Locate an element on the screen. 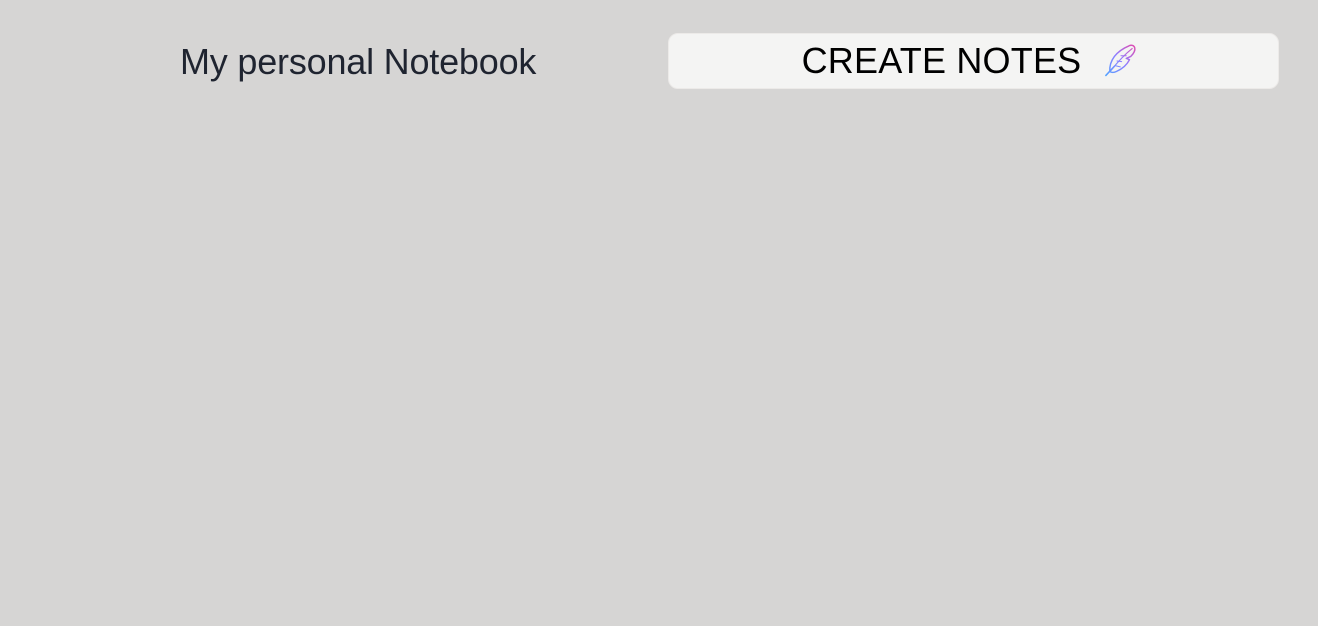 The image size is (1318, 626). page-title: My personal Notebook is located at coordinates (358, 61).